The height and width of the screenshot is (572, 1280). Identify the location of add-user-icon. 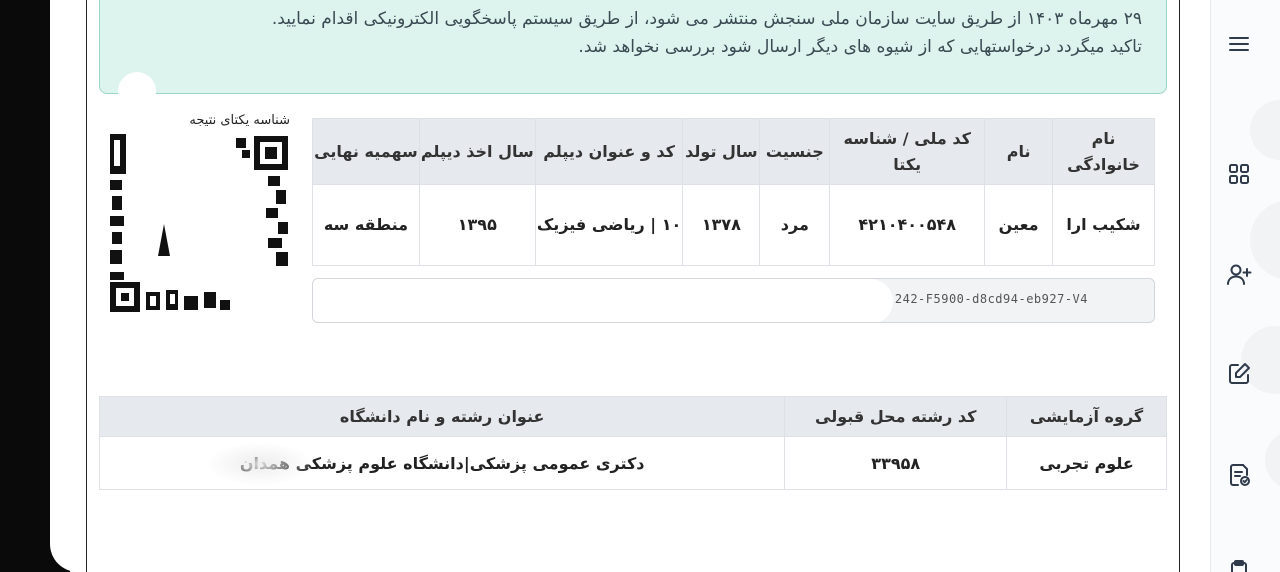
(1239, 275).